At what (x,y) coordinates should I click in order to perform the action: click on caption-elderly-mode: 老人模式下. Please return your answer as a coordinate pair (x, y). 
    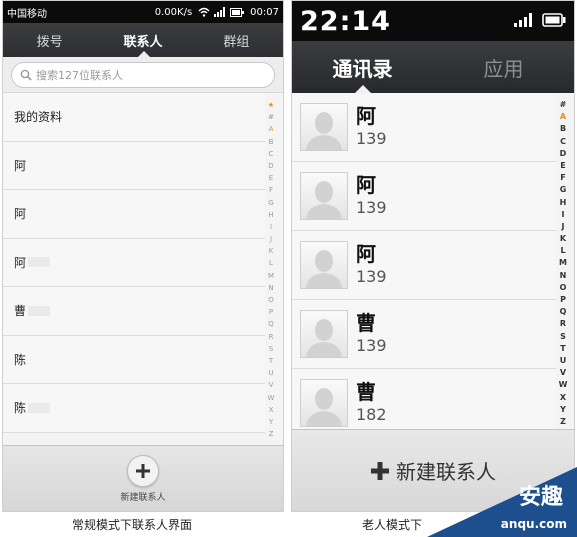
    Looking at the image, I should click on (392, 525).